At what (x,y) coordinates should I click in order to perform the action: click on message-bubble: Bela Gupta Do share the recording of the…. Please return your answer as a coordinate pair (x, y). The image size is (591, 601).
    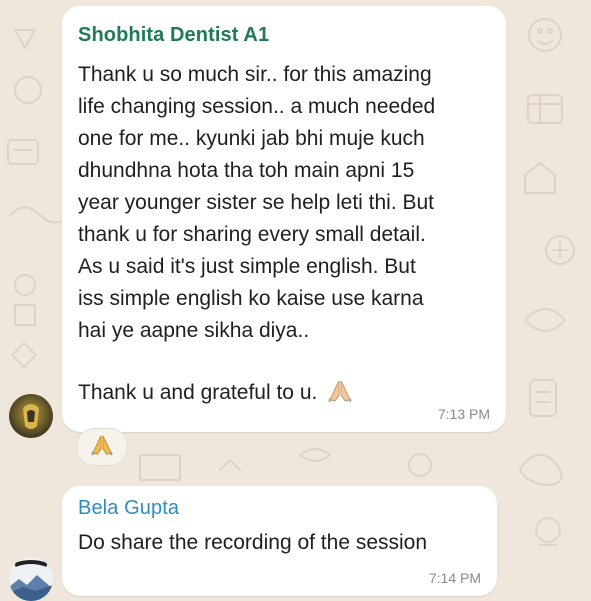
    Looking at the image, I should click on (279, 541).